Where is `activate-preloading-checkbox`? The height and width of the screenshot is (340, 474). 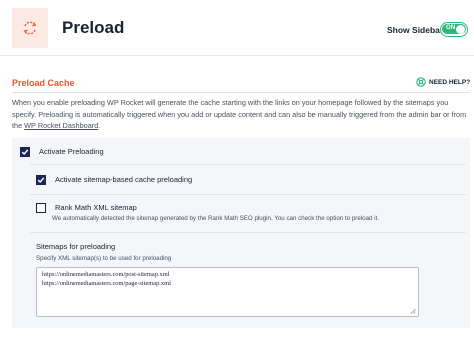
activate-preloading-checkbox is located at coordinates (25, 152).